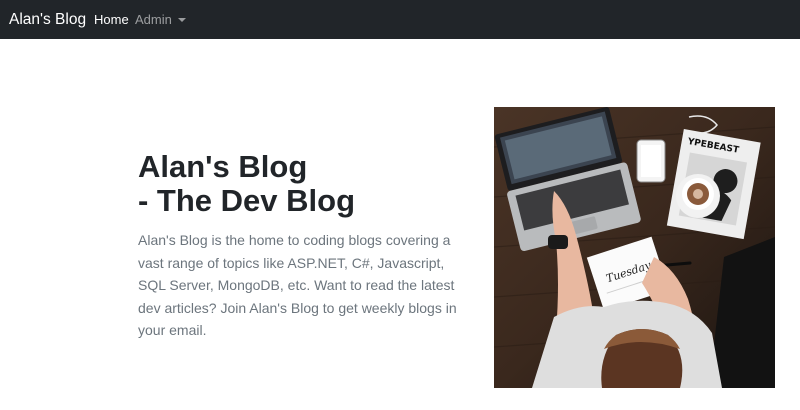 This screenshot has width=800, height=410. Describe the element at coordinates (111, 20) in the screenshot. I see `nav-home-link: Home` at that location.